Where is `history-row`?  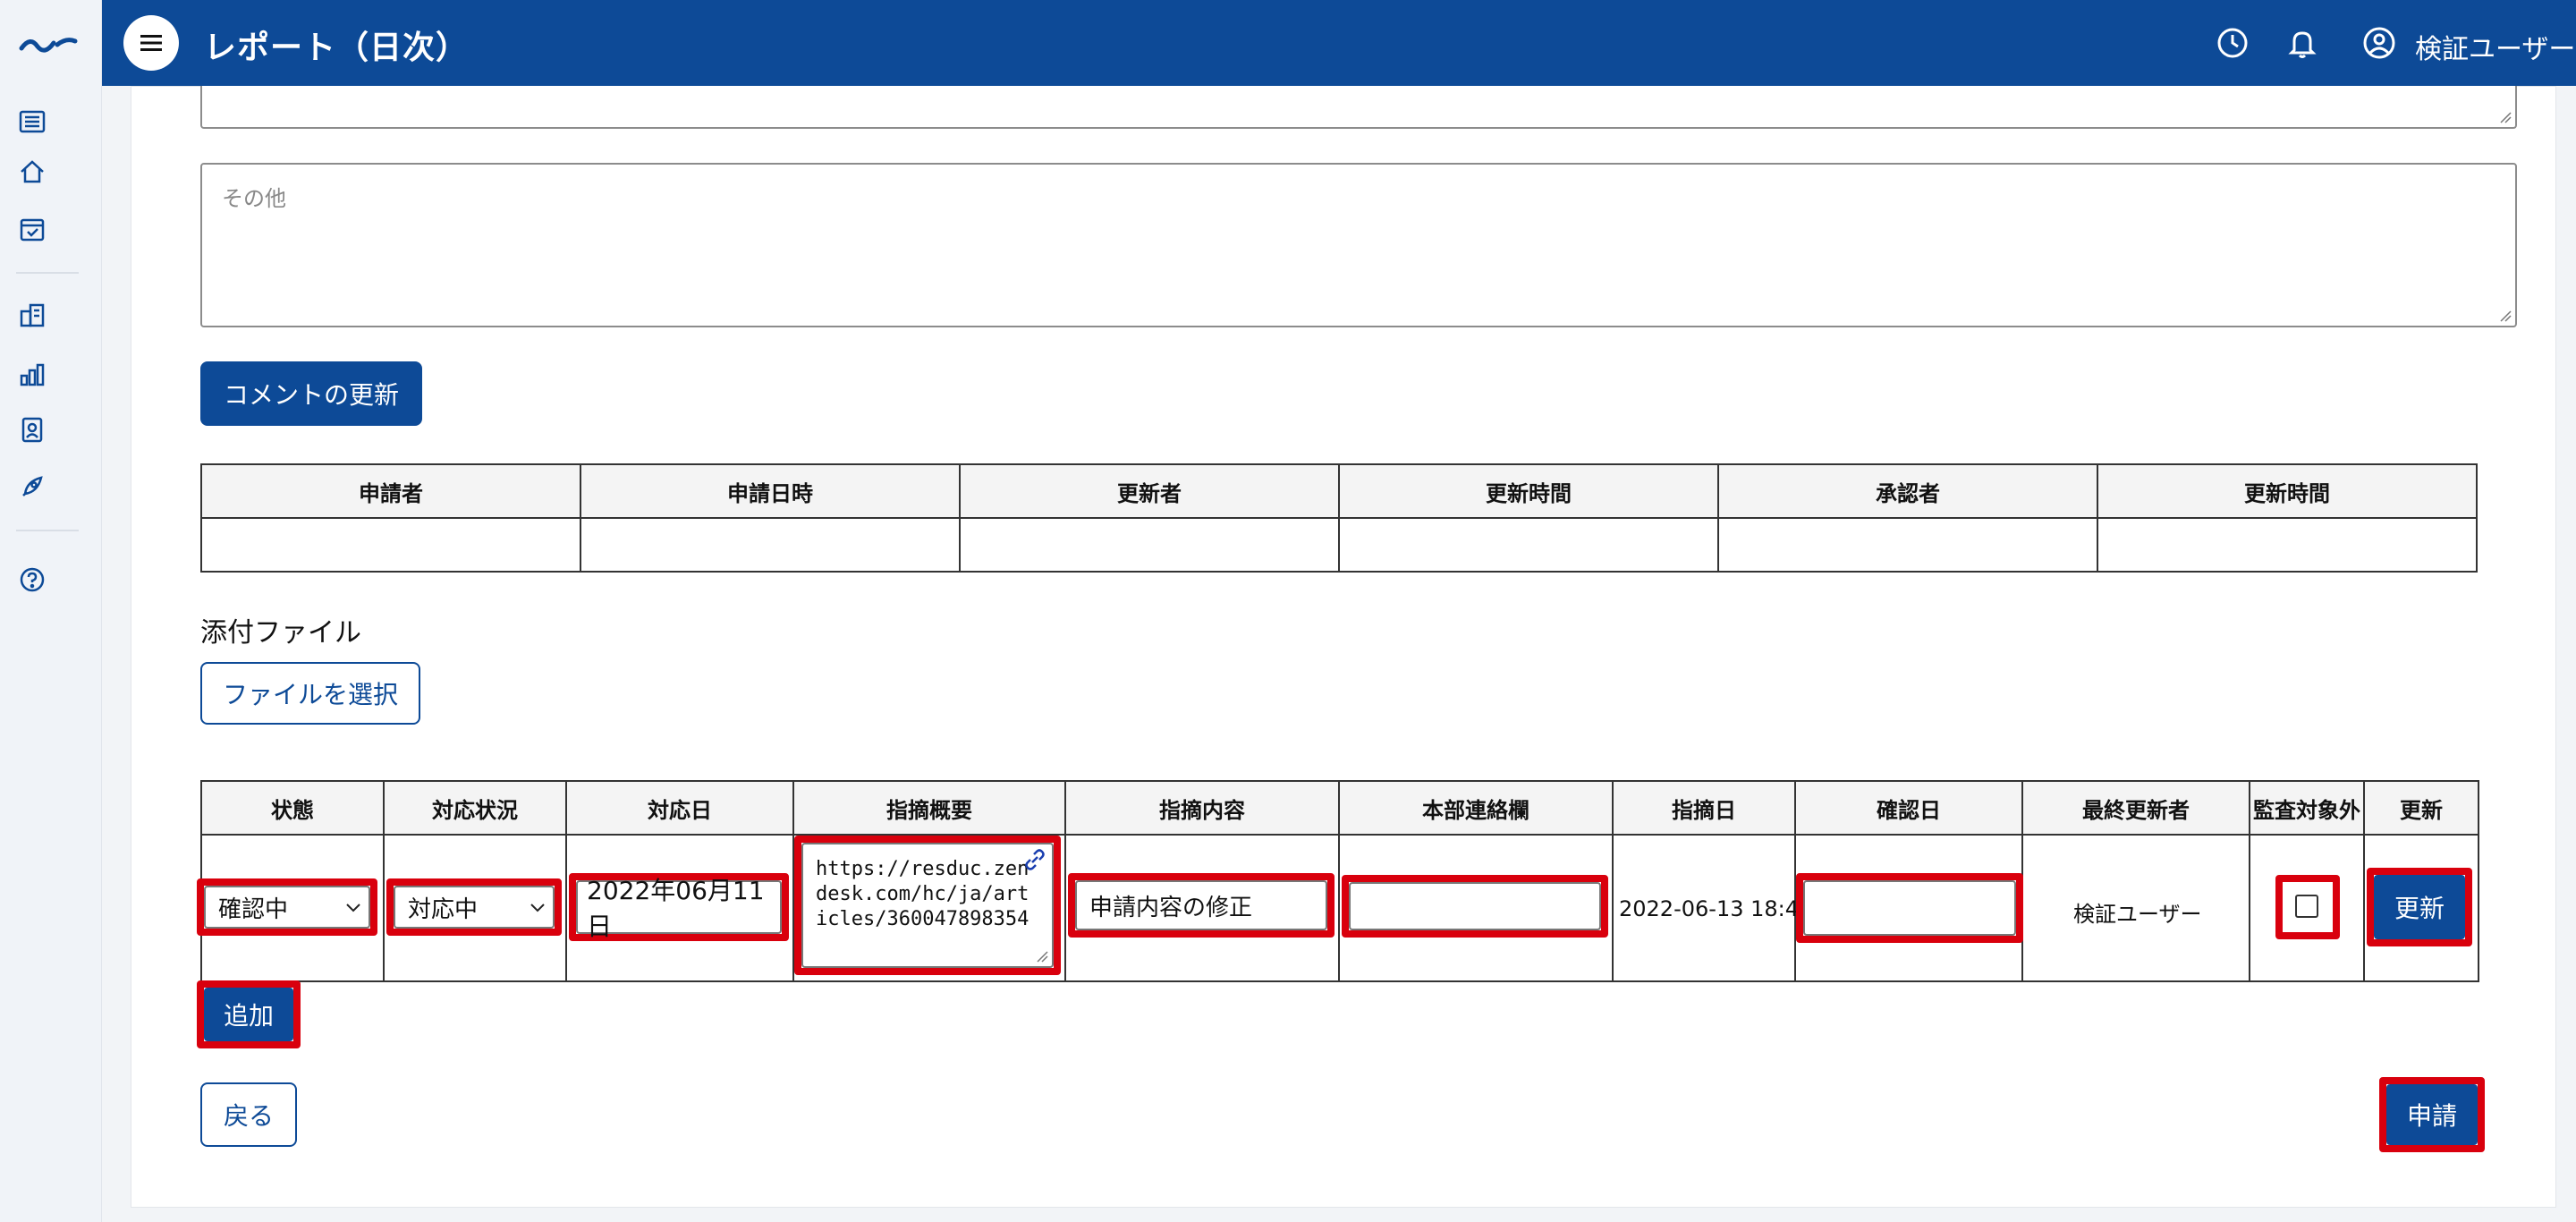
history-row is located at coordinates (1339, 545).